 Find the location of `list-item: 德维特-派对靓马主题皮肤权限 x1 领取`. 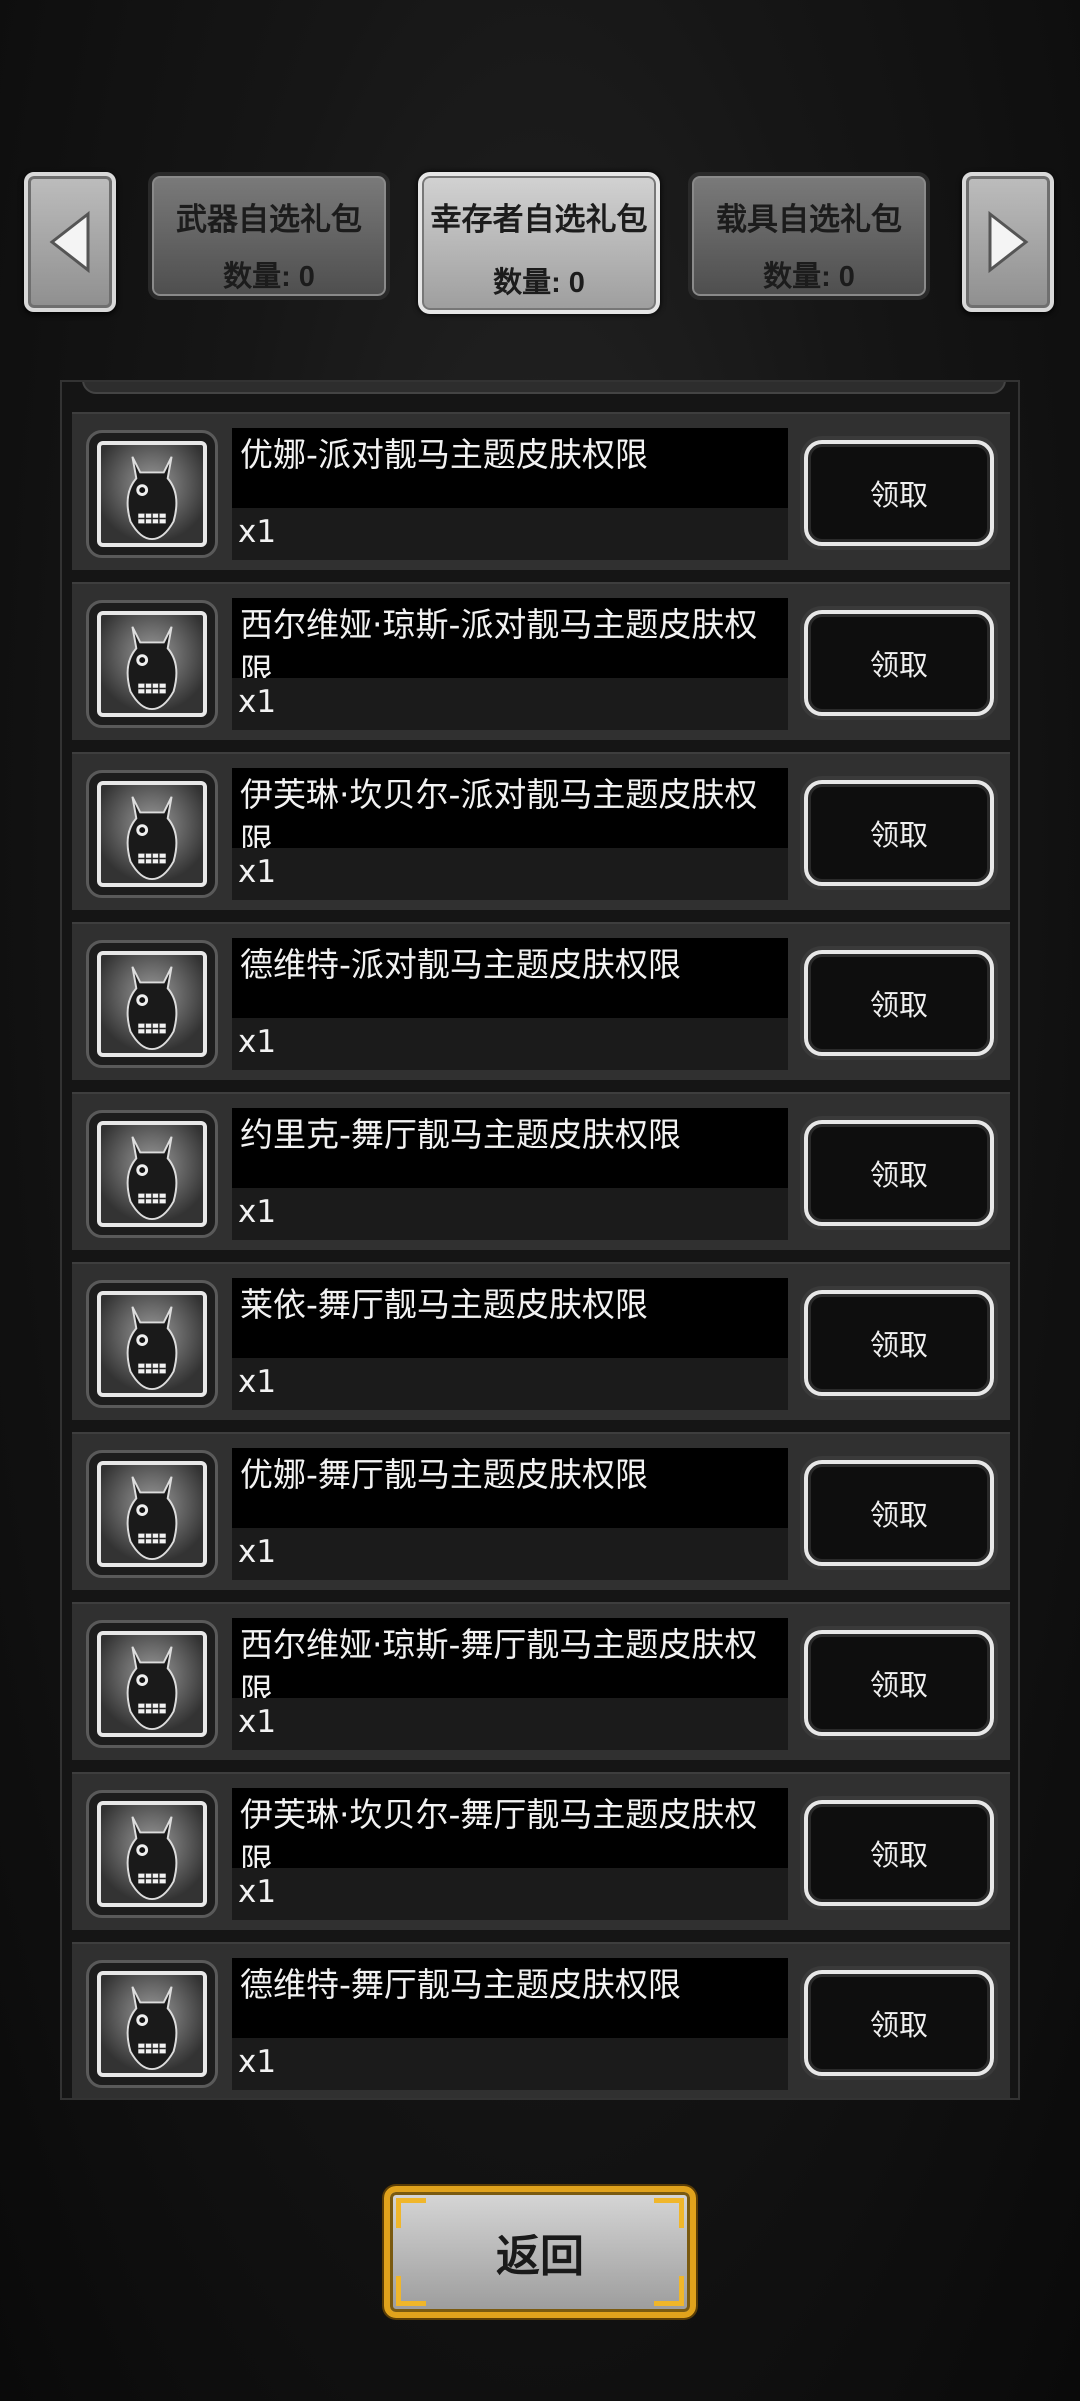

list-item: 德维特-派对靓马主题皮肤权限 x1 领取 is located at coordinates (541, 1001).